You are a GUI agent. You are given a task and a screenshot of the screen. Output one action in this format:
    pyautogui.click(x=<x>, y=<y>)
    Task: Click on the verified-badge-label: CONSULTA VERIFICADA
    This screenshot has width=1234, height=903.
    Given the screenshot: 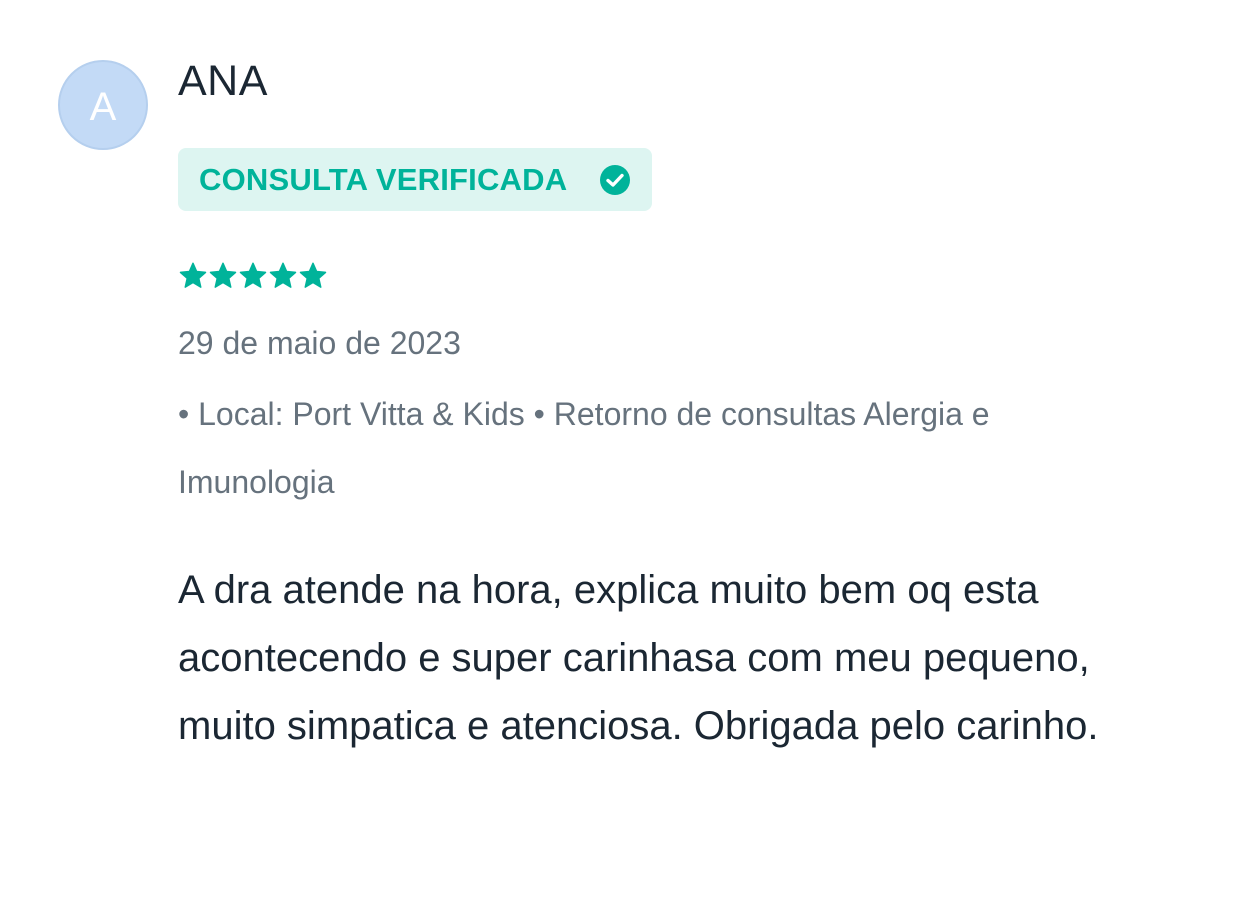 What is the action you would take?
    pyautogui.click(x=383, y=179)
    